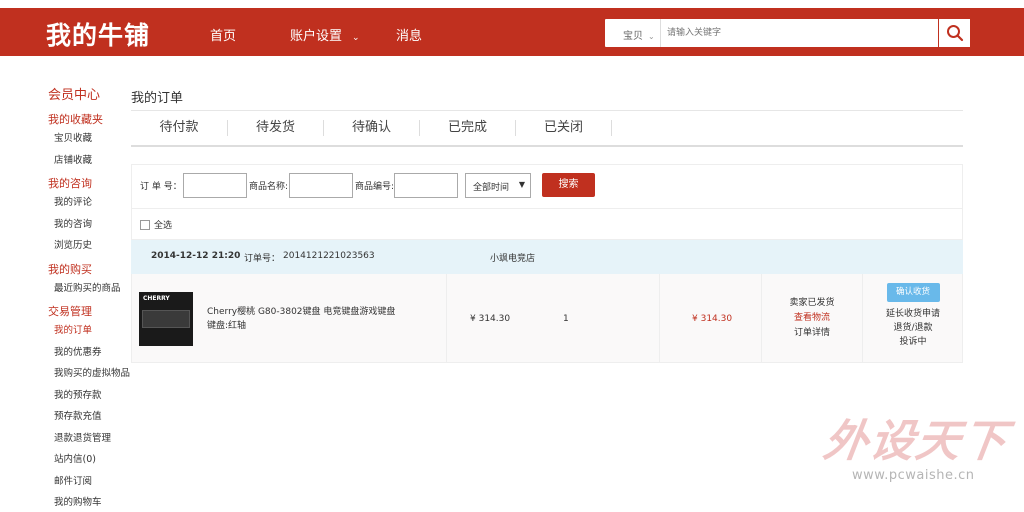 The height and width of the screenshot is (512, 1024). What do you see at coordinates (93, 482) in the screenshot?
I see `sidebar-item-email-subscribe: 邮件订阅` at bounding box center [93, 482].